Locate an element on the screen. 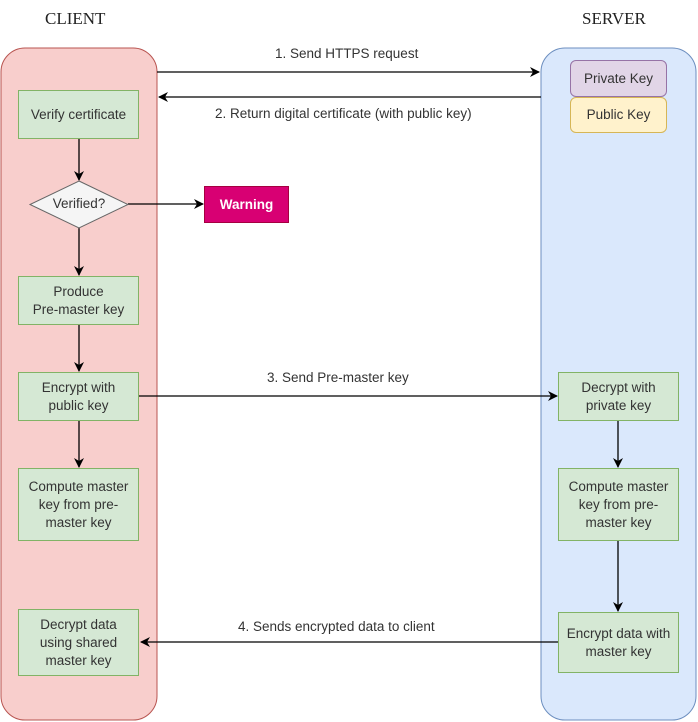  encrypt-data-step: Encrypt data with master key is located at coordinates (618, 642).